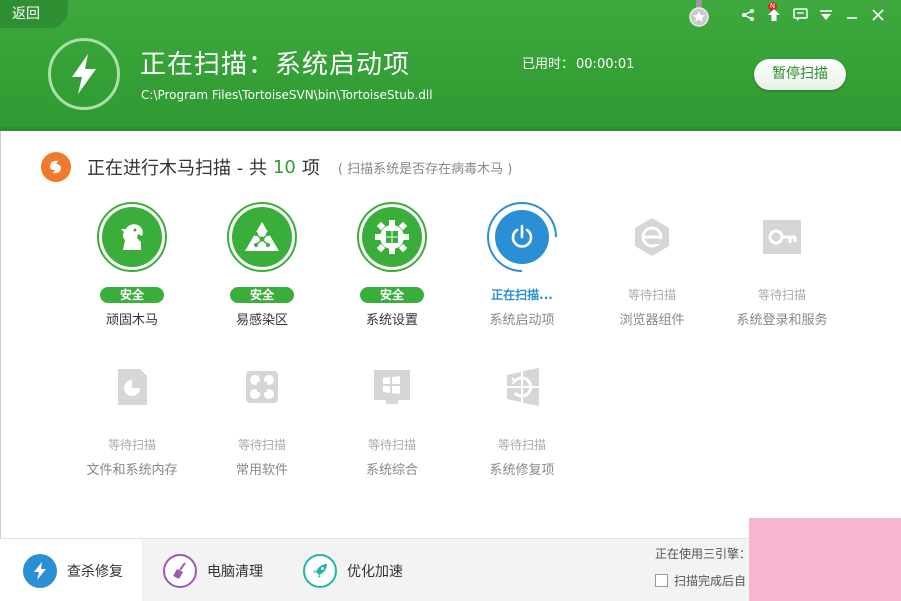 The height and width of the screenshot is (601, 901). What do you see at coordinates (284, 167) in the screenshot?
I see `section-count: 10` at bounding box center [284, 167].